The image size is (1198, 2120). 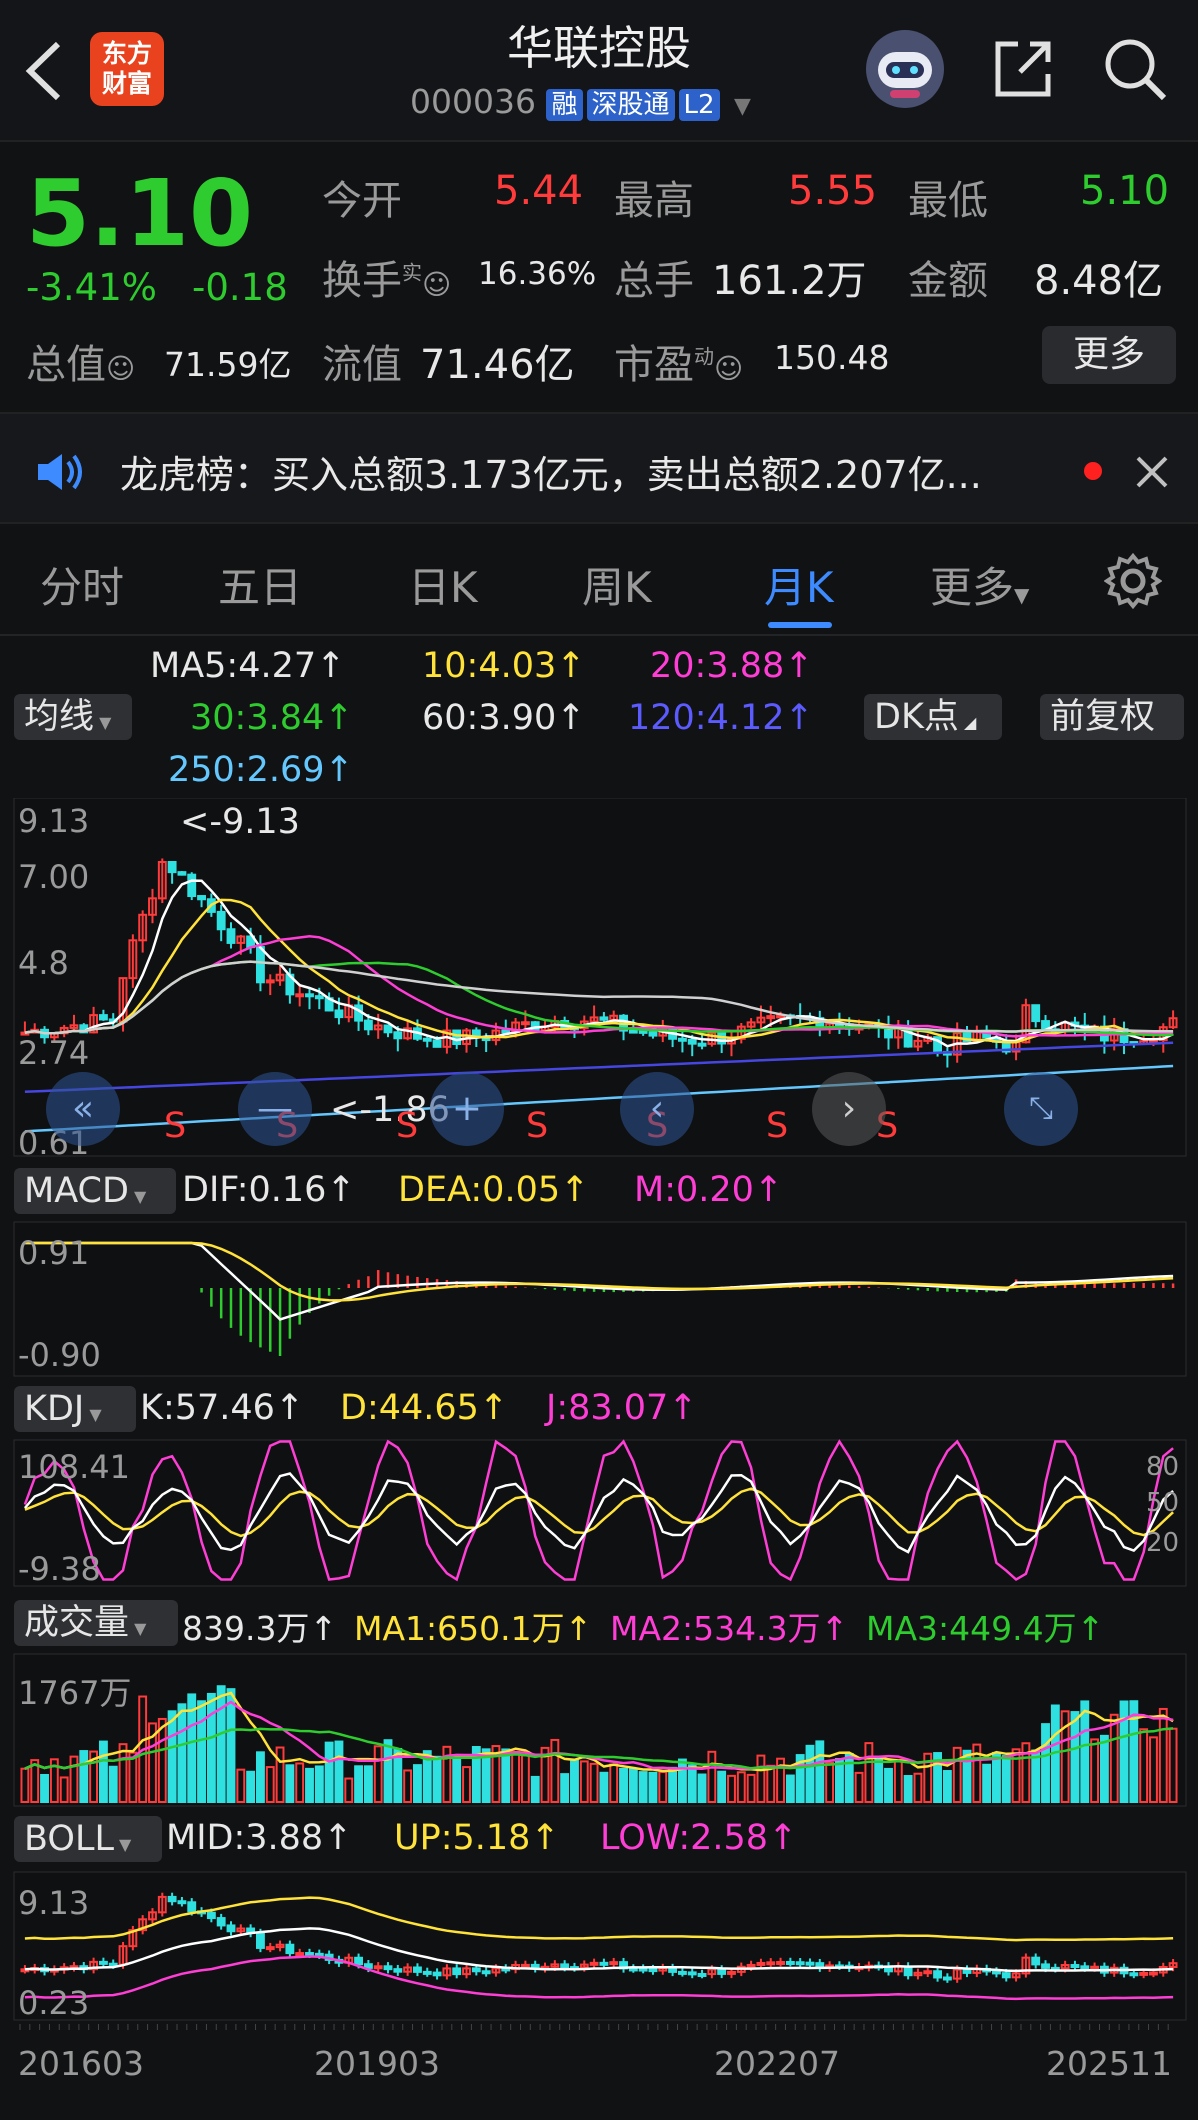 I want to click on zoom-in-icon: +, so click(x=467, y=1109).